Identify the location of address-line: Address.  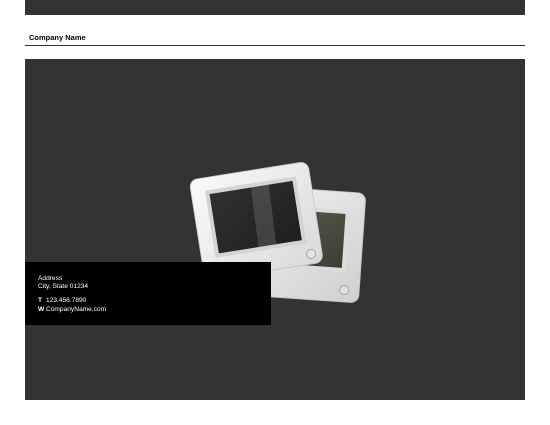
(50, 278).